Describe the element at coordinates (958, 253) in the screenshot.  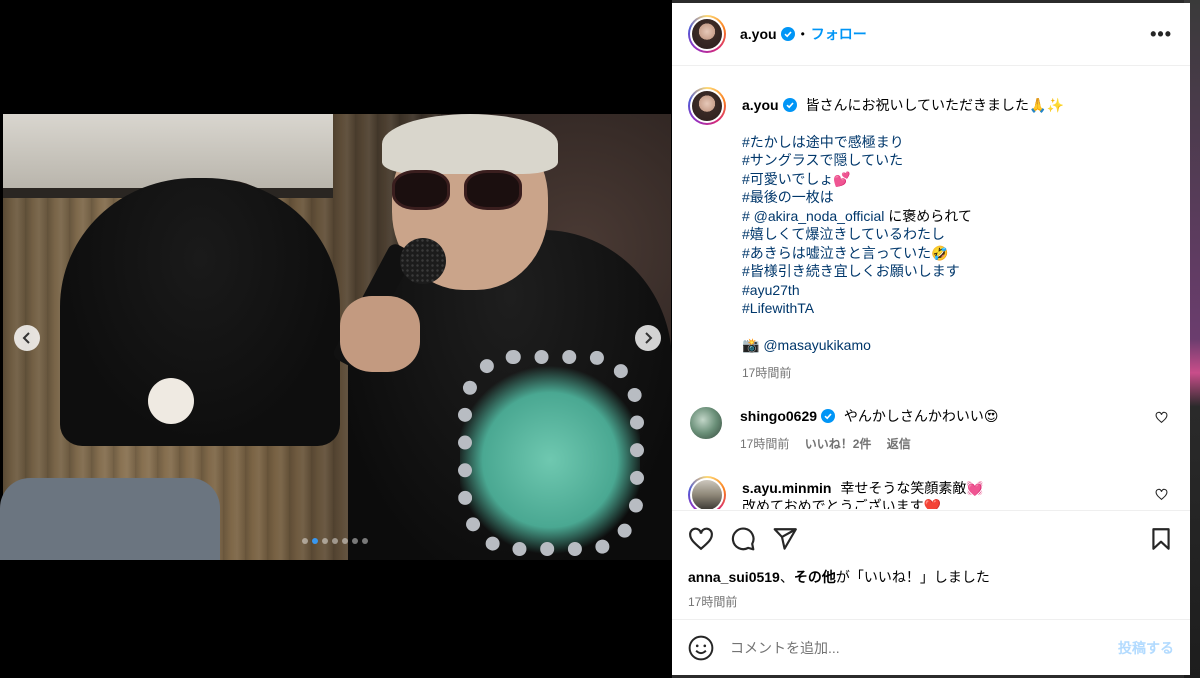
I see `hashtag-line: #あきらは嘘泣きと言っていた🤣` at that location.